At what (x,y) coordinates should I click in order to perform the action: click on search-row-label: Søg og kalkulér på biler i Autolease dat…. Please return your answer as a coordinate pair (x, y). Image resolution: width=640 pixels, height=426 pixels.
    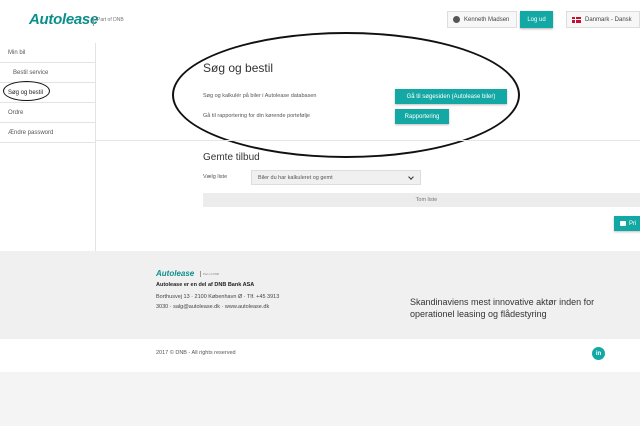
    Looking at the image, I should click on (260, 96).